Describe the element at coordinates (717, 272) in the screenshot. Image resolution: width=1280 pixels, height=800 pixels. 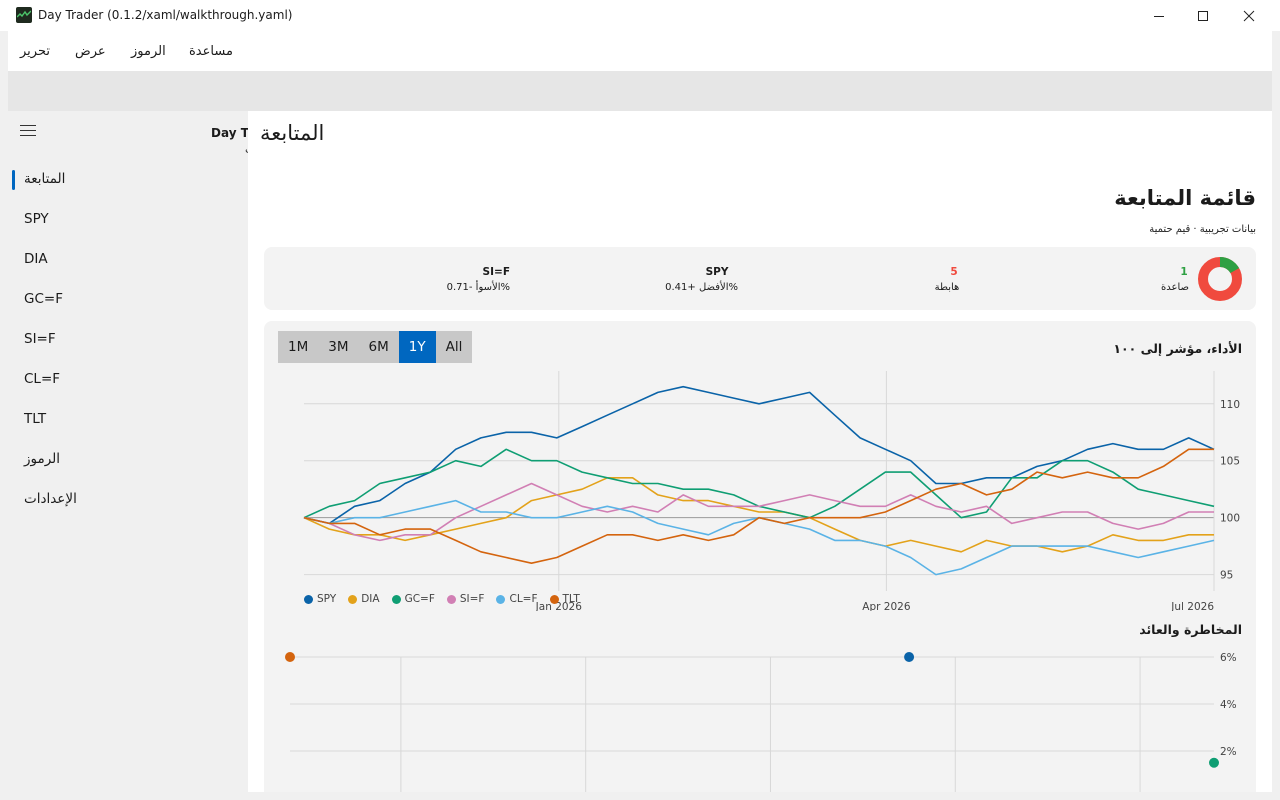
I see `best-symbol: SPY` at that location.